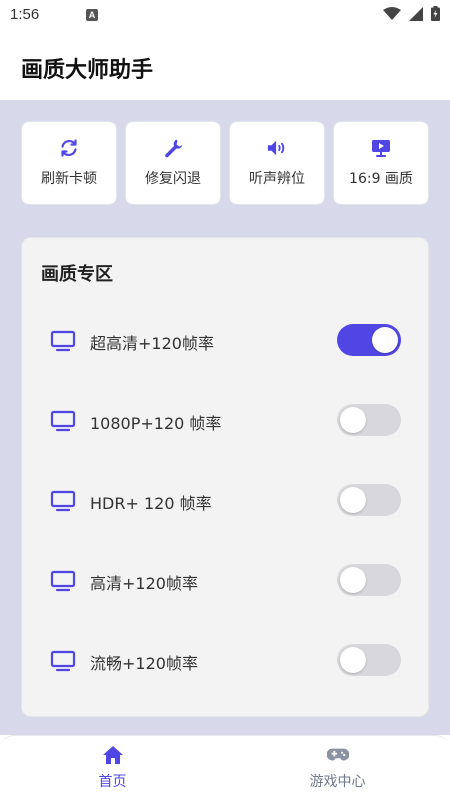  Describe the element at coordinates (226, 340) in the screenshot. I see `quality-option-row: 超高清+120帧率` at that location.